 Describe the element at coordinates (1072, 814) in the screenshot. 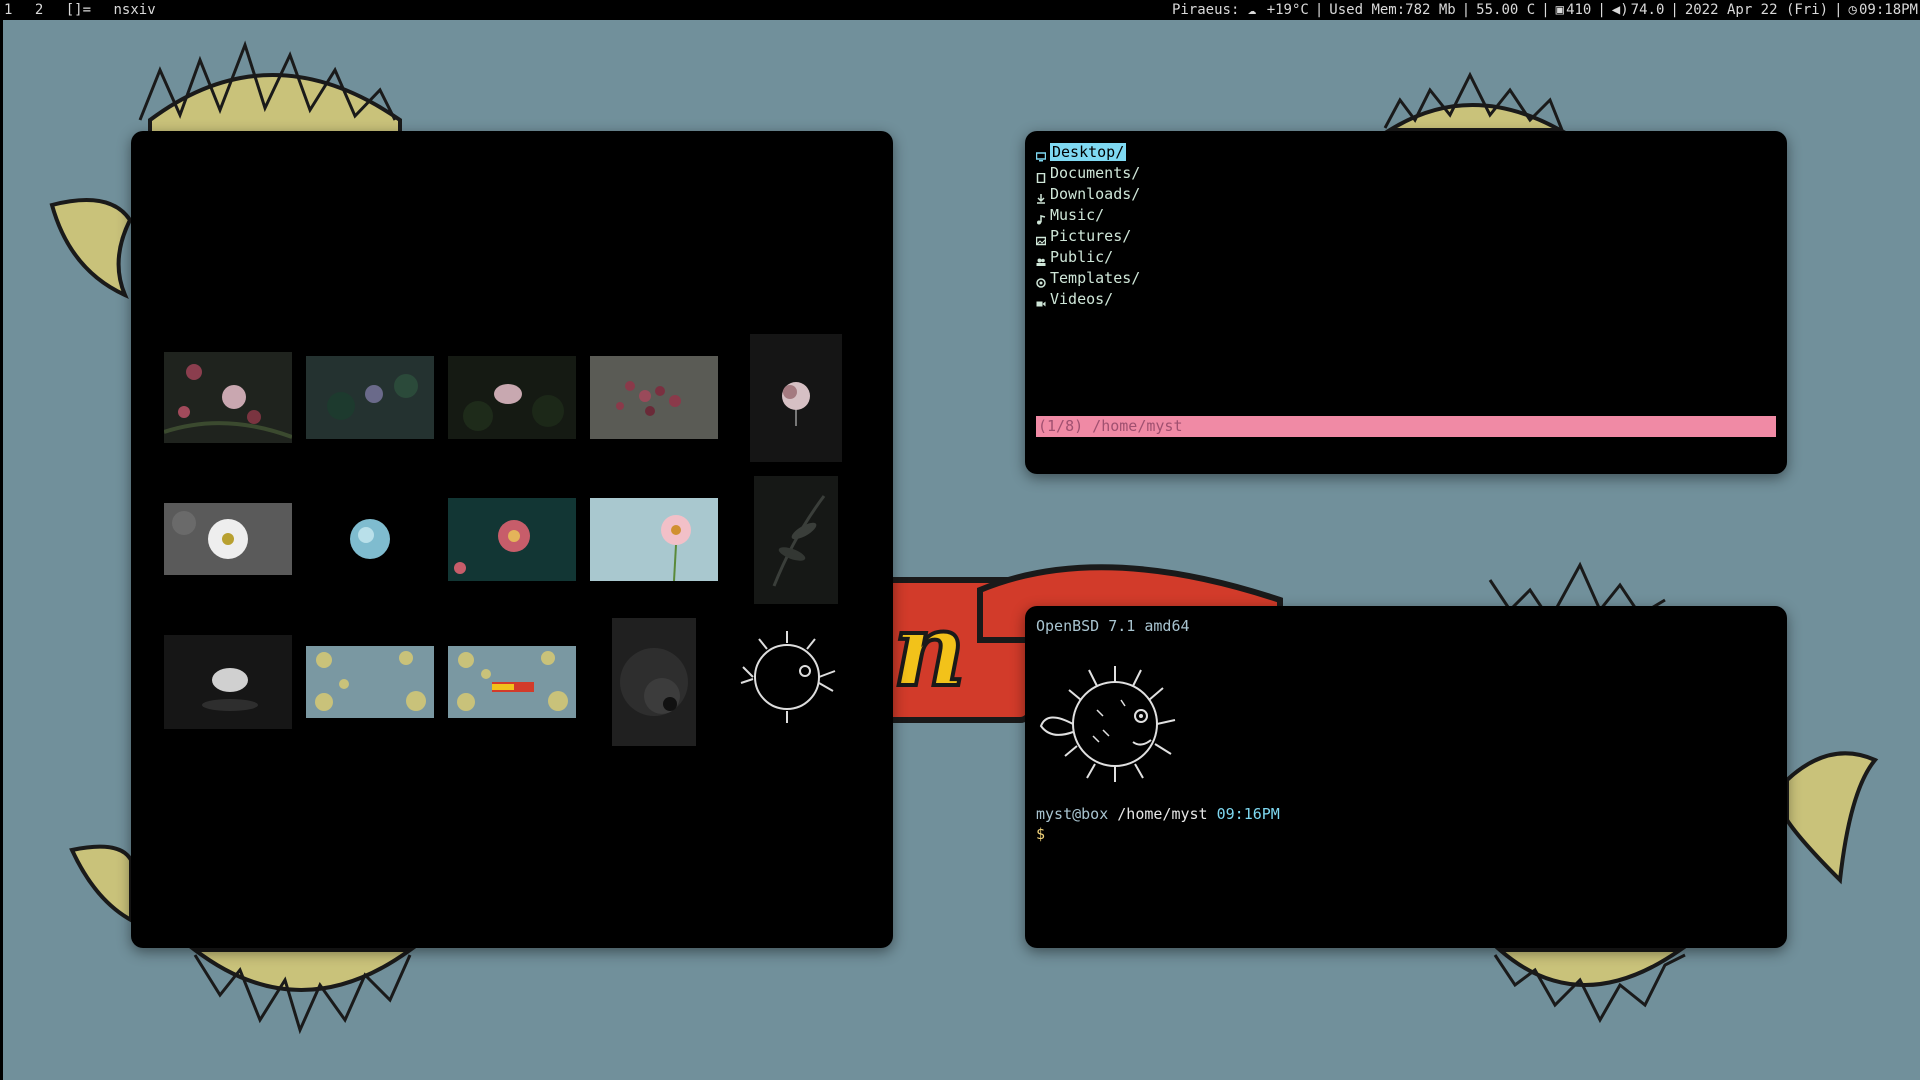

I see `user-host: myst@box` at that location.